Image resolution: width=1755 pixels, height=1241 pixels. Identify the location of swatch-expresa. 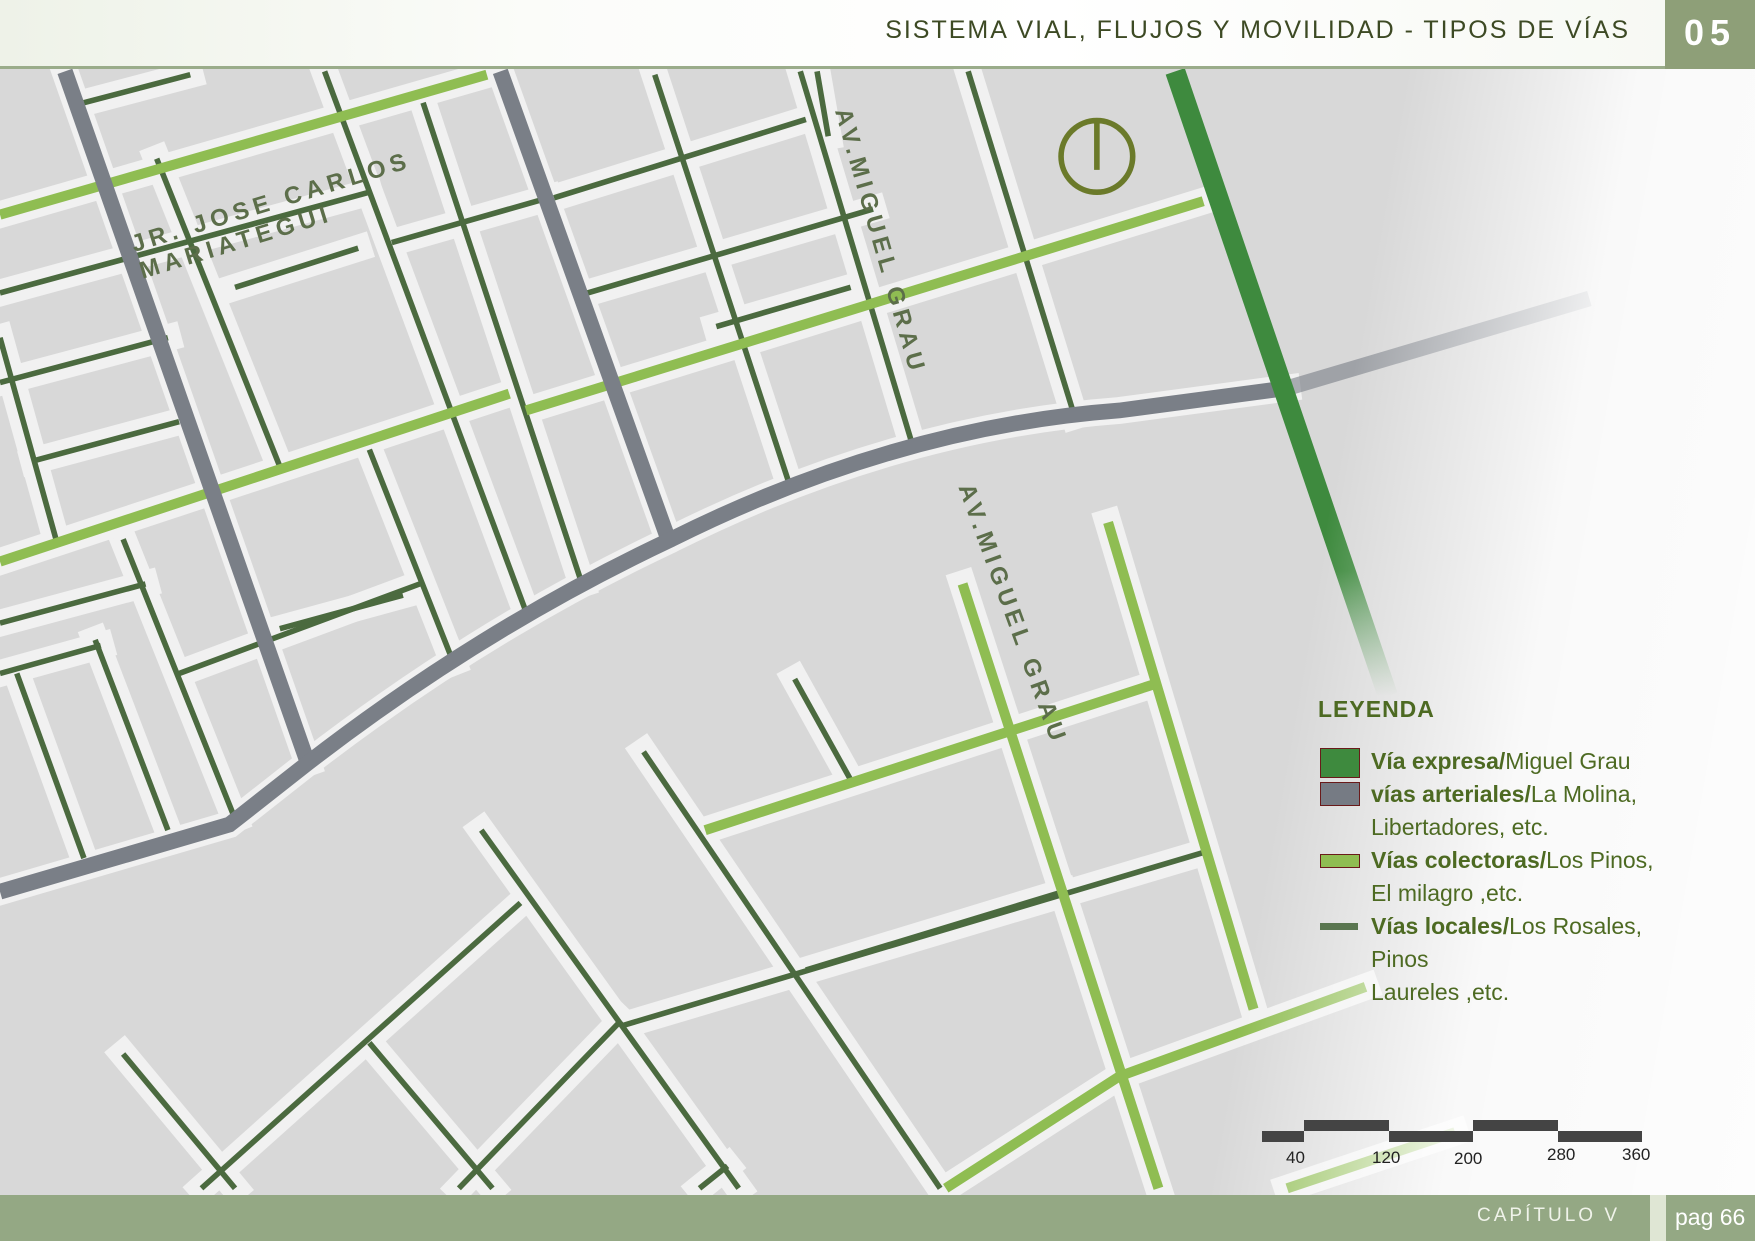
(1340, 763).